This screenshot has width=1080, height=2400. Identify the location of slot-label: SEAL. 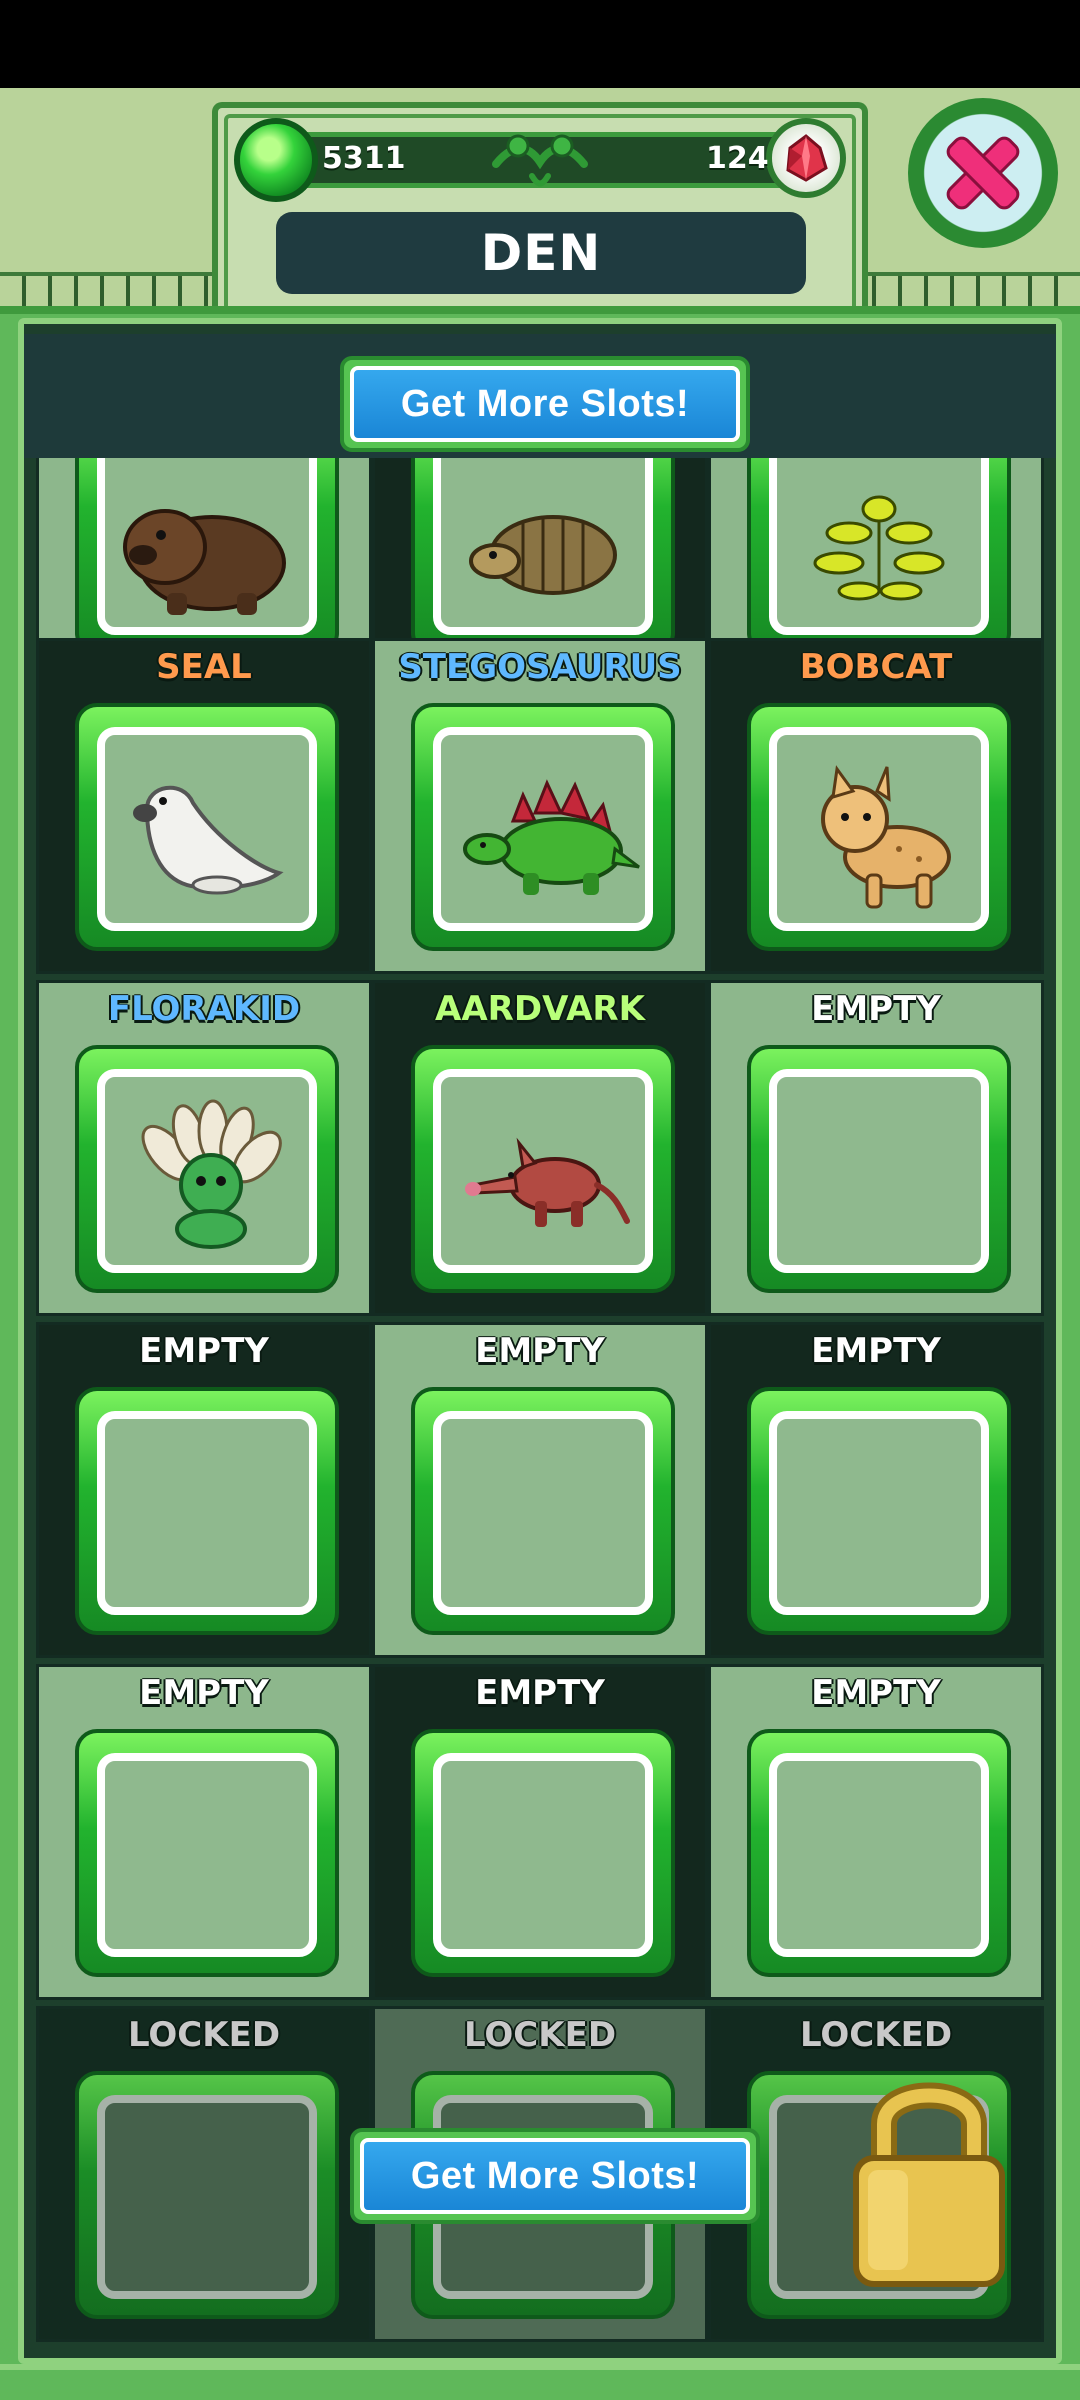
(204, 667).